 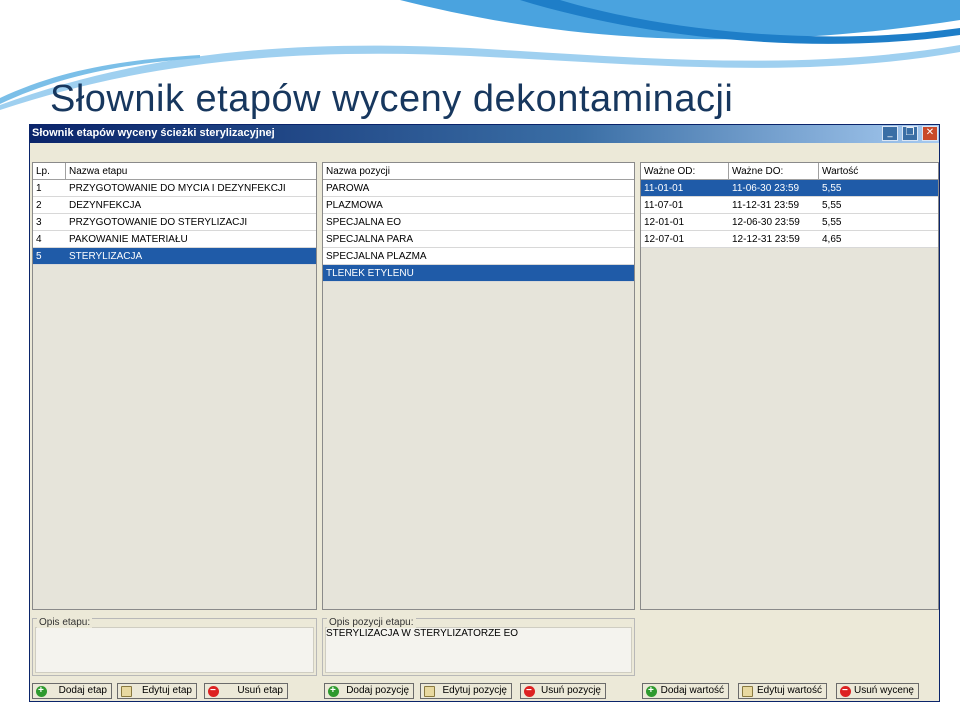 I want to click on minimize-icon: _, so click(x=890, y=133).